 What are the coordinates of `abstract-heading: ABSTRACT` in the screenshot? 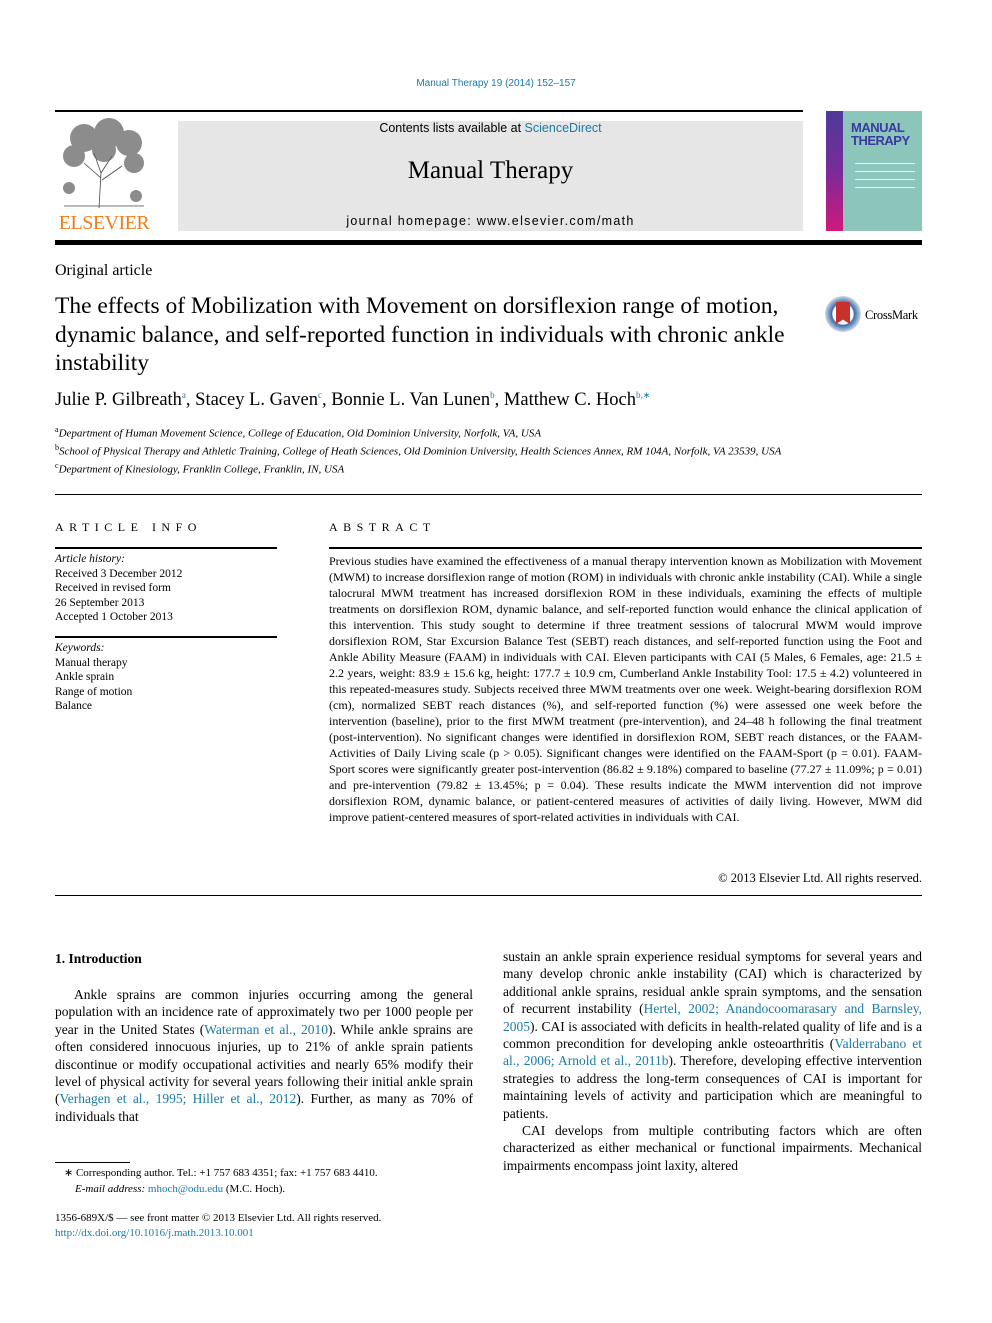 It's located at (382, 527).